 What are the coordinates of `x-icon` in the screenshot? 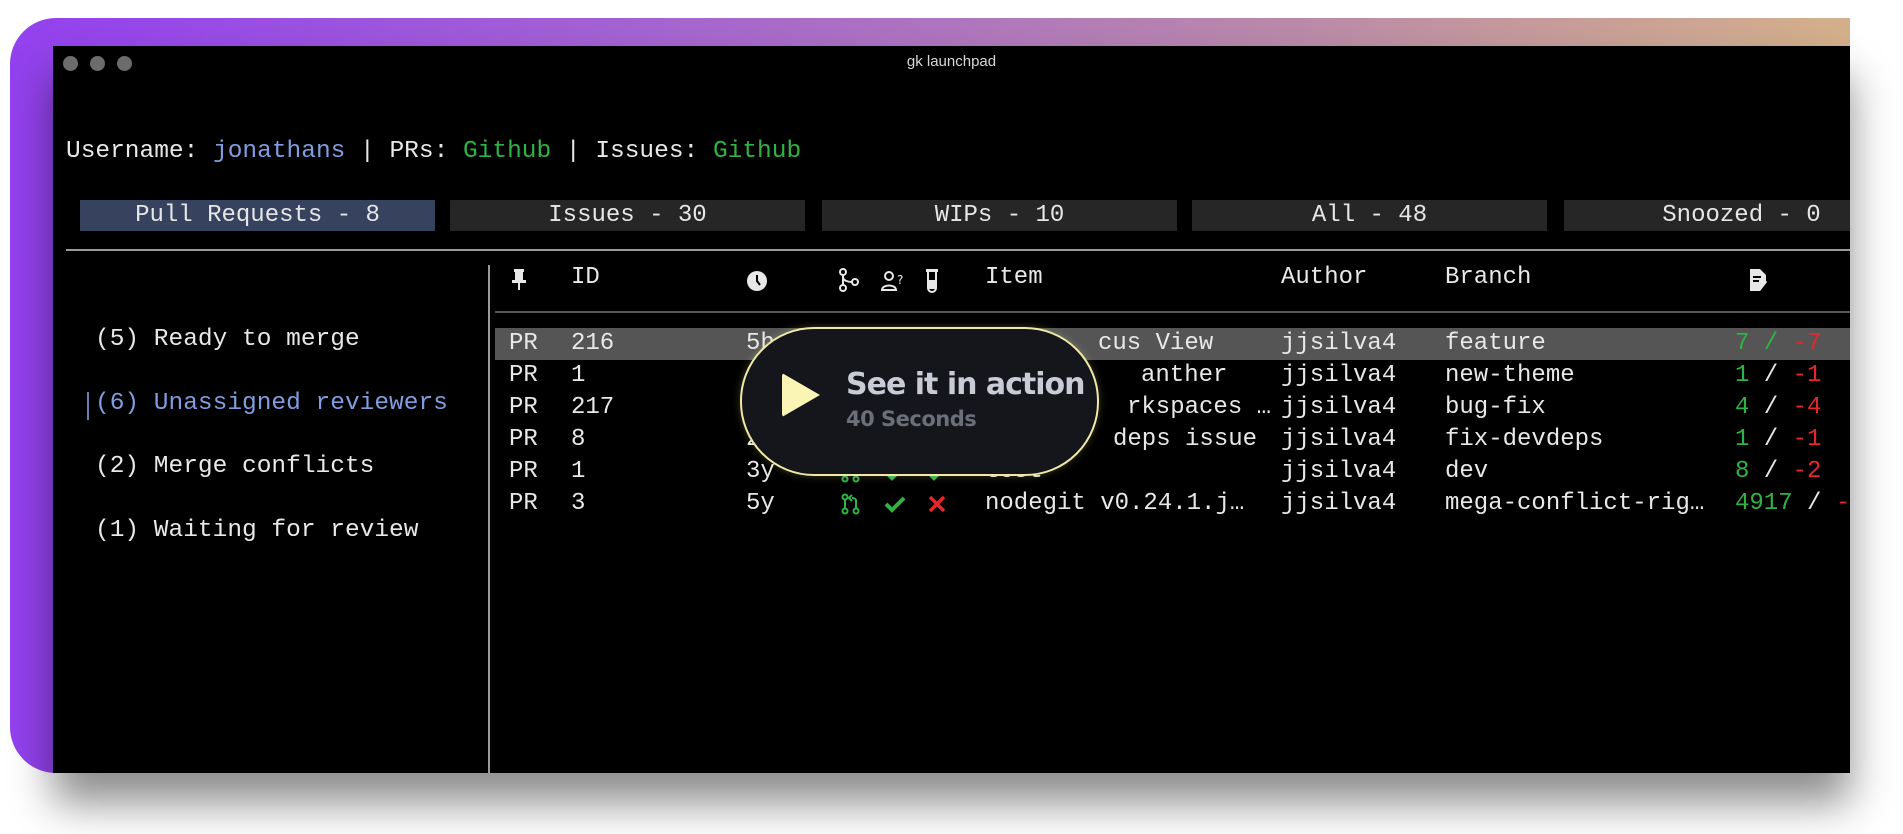 It's located at (937, 504).